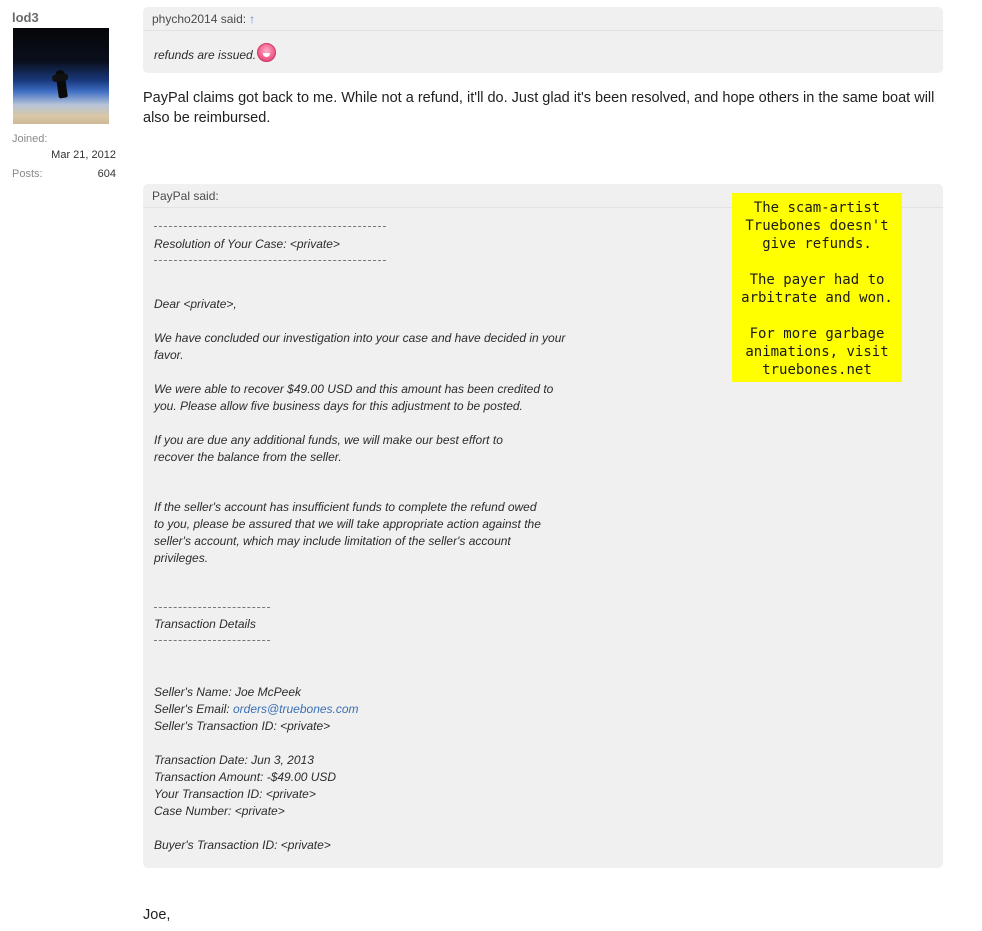 The height and width of the screenshot is (931, 982). I want to click on transaction-date: Transaction Date: Jun 3, 2013, so click(234, 760).